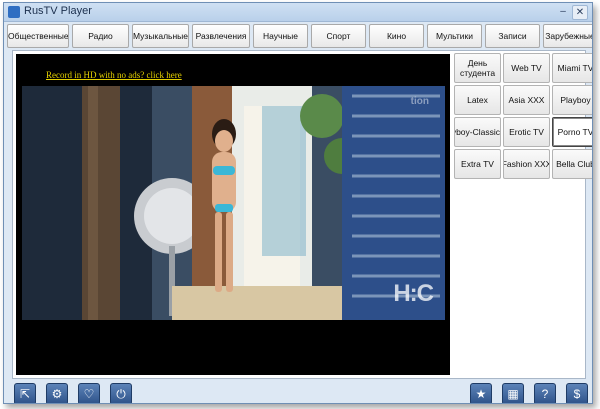 The image size is (600, 409). Describe the element at coordinates (396, 36) in the screenshot. I see `tab-kino: Кино` at that location.